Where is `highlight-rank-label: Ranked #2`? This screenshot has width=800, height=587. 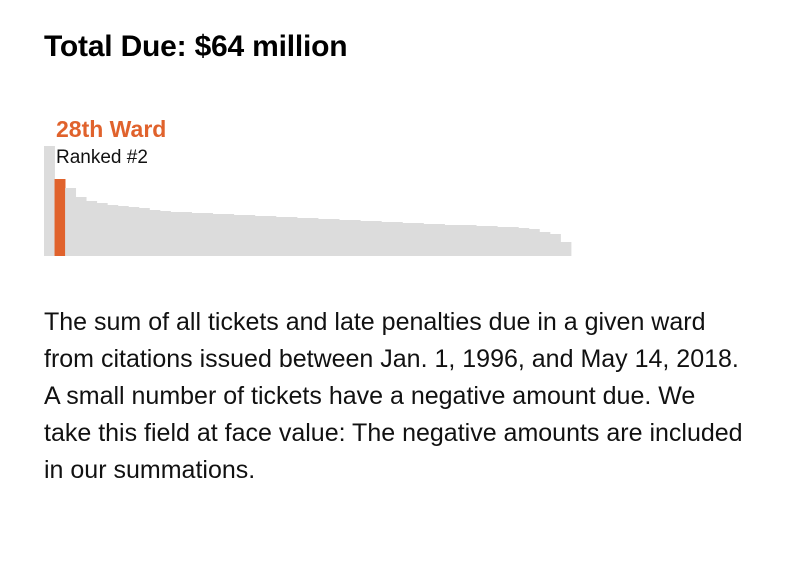 highlight-rank-label: Ranked #2 is located at coordinates (102, 157).